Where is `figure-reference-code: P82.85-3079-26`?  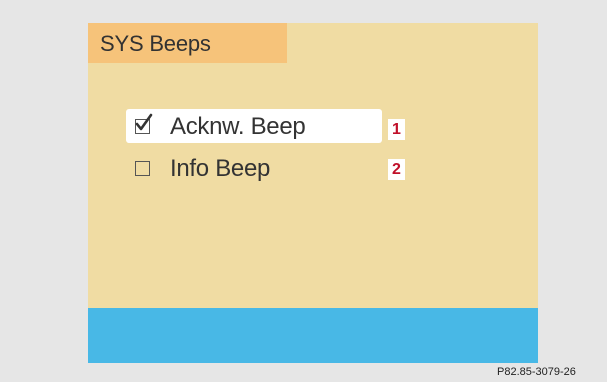 figure-reference-code: P82.85-3079-26 is located at coordinates (536, 372).